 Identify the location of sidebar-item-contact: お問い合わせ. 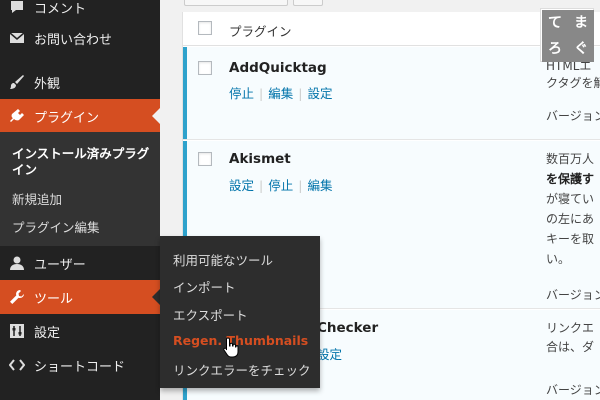
(80, 38).